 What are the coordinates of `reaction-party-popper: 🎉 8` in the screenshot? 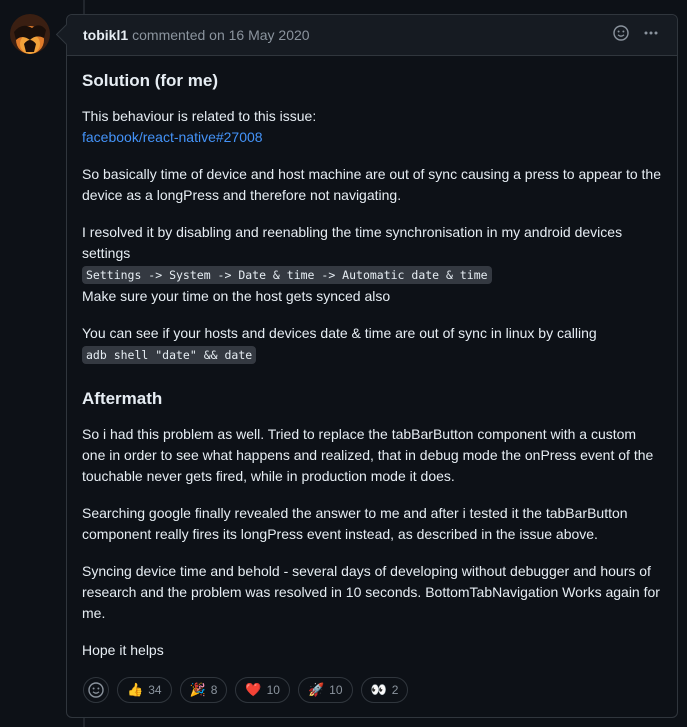 It's located at (203, 690).